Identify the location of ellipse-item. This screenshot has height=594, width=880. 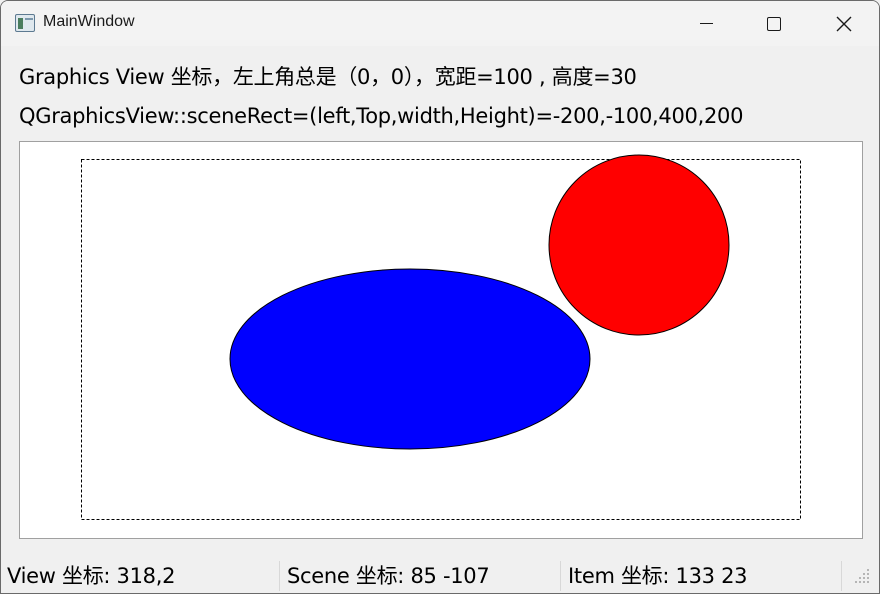
(410, 359).